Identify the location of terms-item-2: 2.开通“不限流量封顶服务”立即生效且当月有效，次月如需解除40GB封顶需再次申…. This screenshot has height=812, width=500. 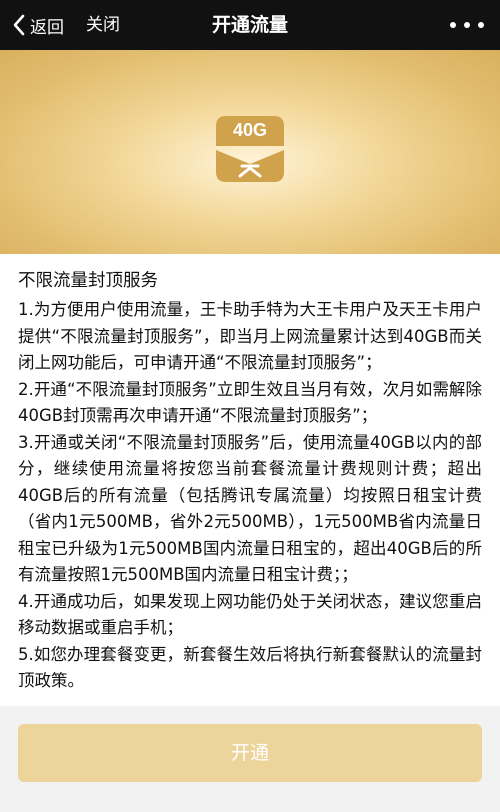
(250, 402).